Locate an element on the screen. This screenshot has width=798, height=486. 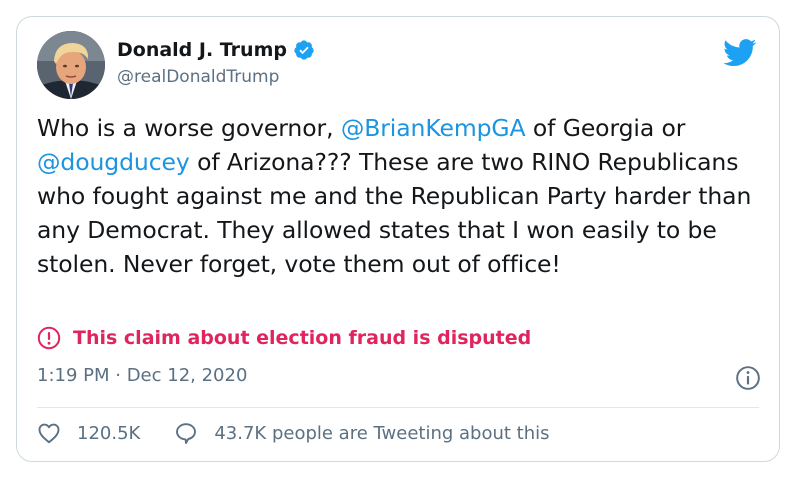
info-icon is located at coordinates (748, 378).